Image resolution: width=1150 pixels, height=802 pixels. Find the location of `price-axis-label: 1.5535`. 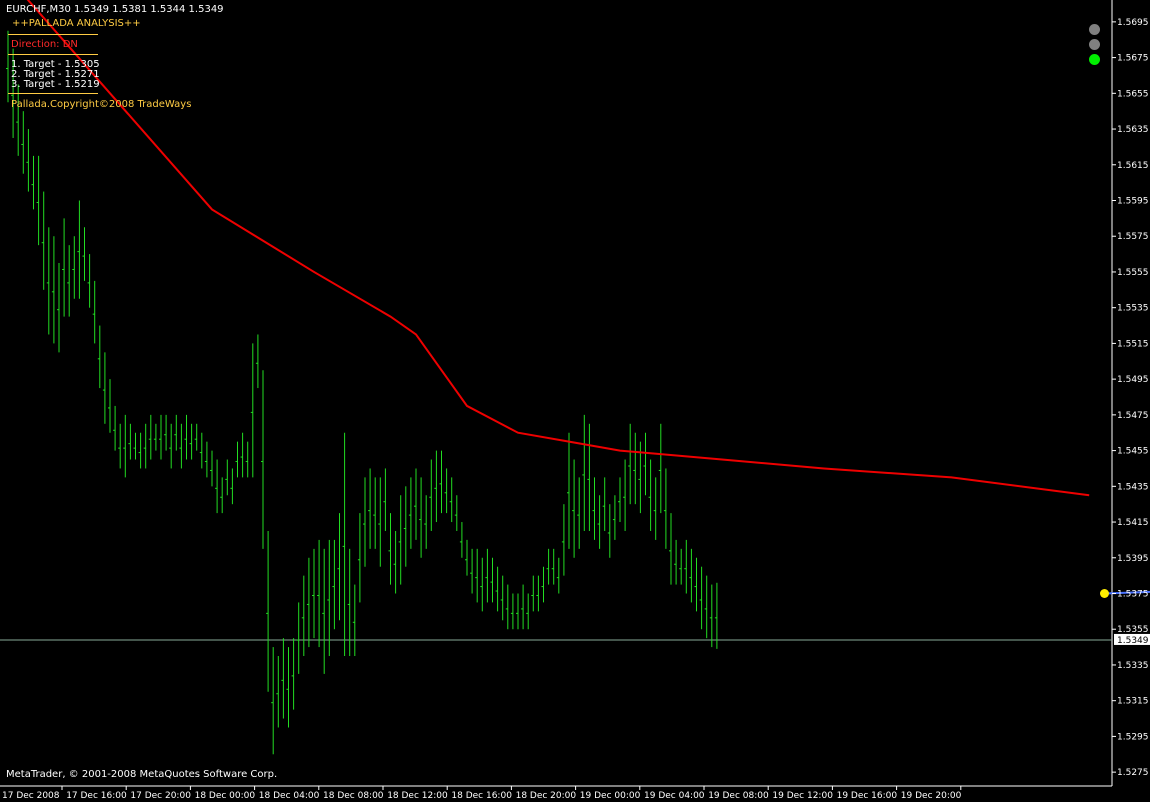

price-axis-label: 1.5535 is located at coordinates (1133, 309).